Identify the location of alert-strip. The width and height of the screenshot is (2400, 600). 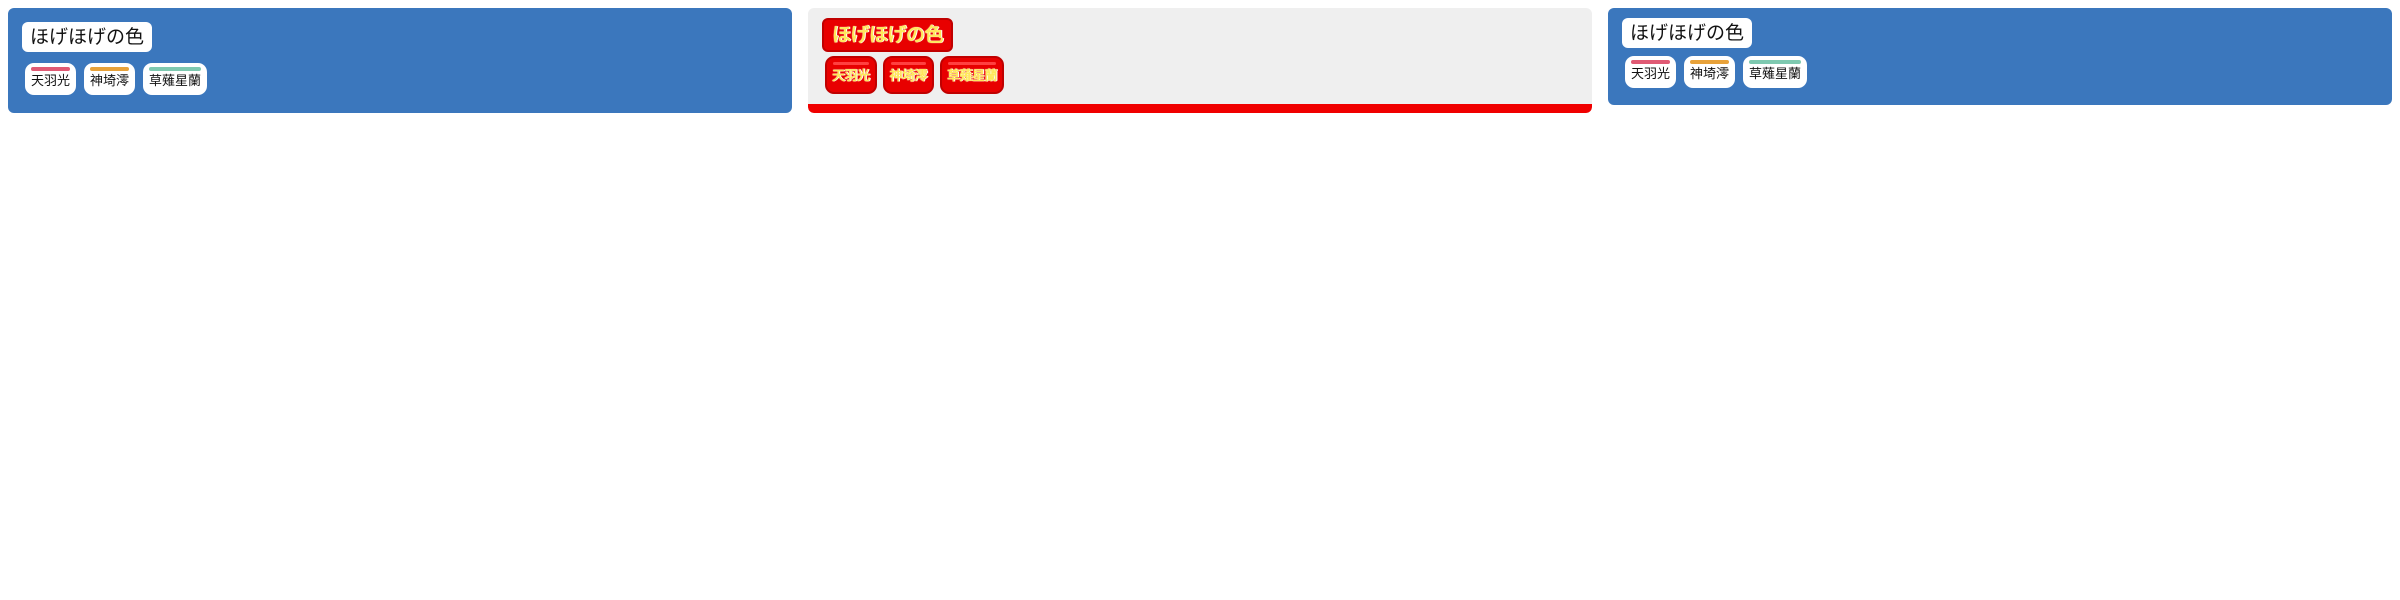
(1200, 108).